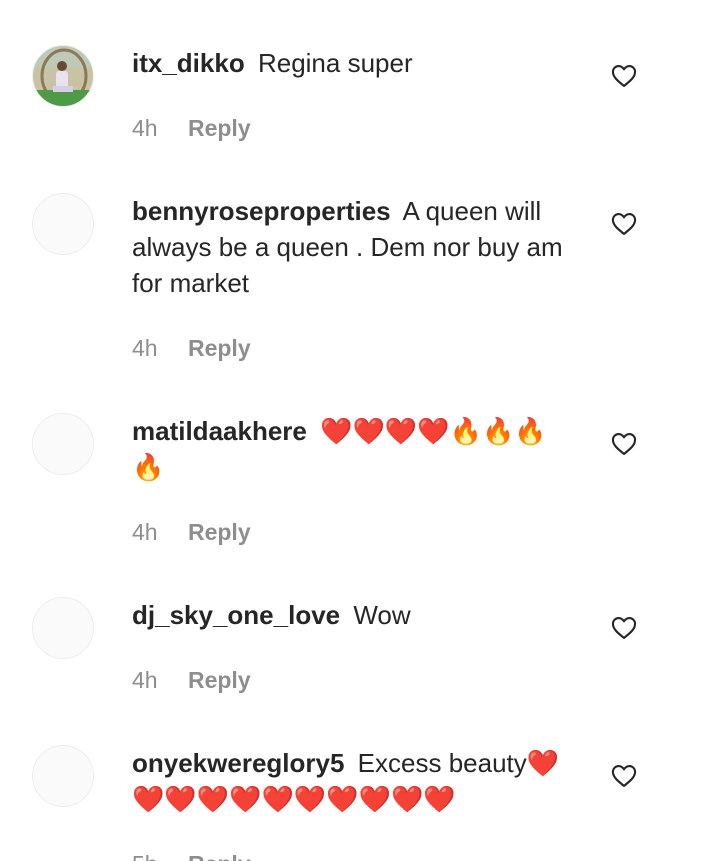 This screenshot has height=861, width=720. What do you see at coordinates (352, 449) in the screenshot?
I see `comment-body: matildaakhere ❤️❤️❤️❤️🔥🔥🔥🔥` at bounding box center [352, 449].